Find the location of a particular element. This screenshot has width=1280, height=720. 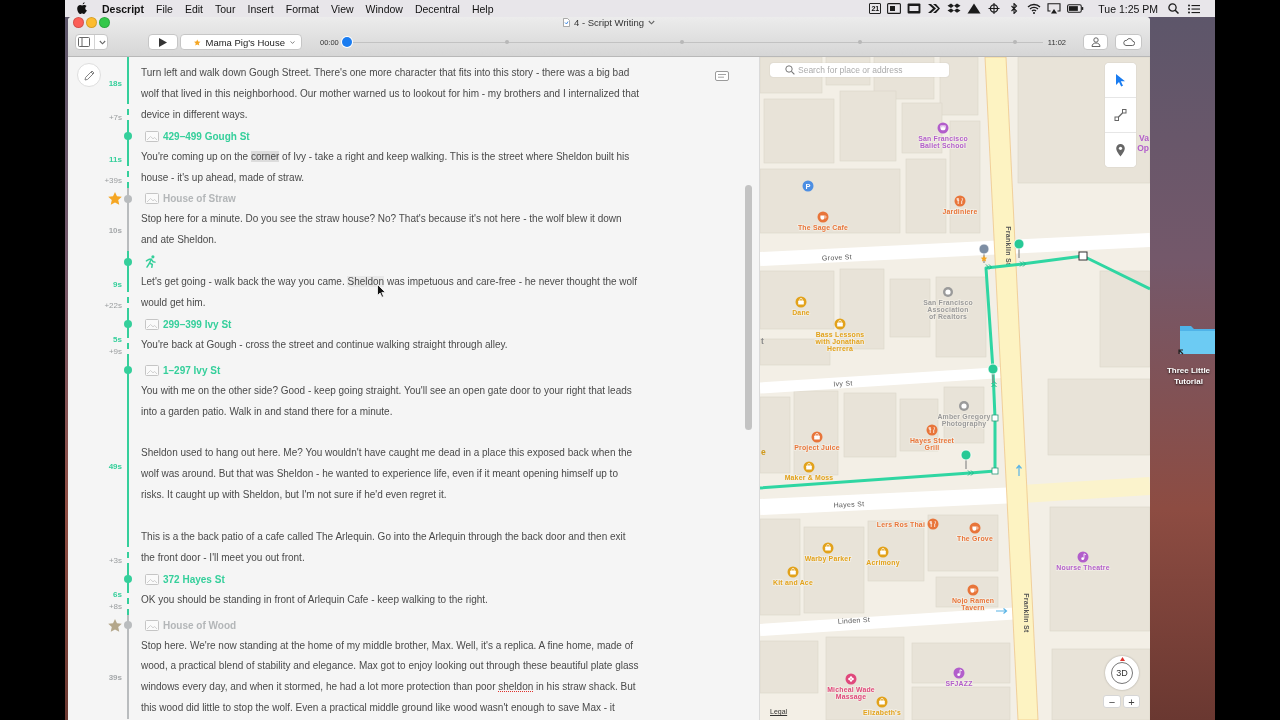

chevrons-icon is located at coordinates (934, 8).